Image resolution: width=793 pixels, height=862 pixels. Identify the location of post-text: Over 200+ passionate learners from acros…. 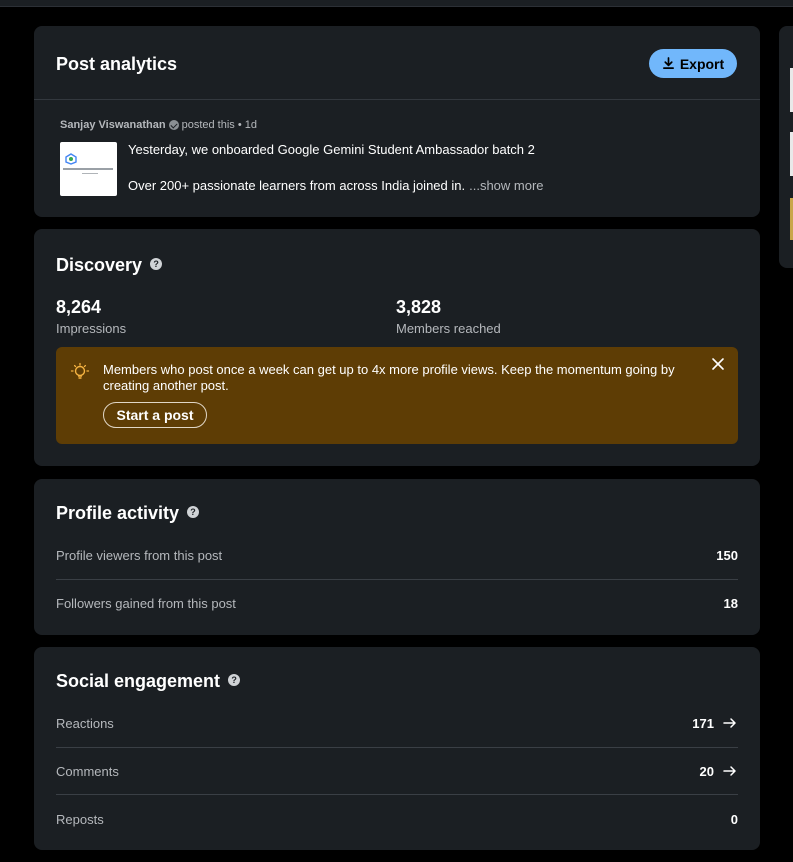
(297, 185).